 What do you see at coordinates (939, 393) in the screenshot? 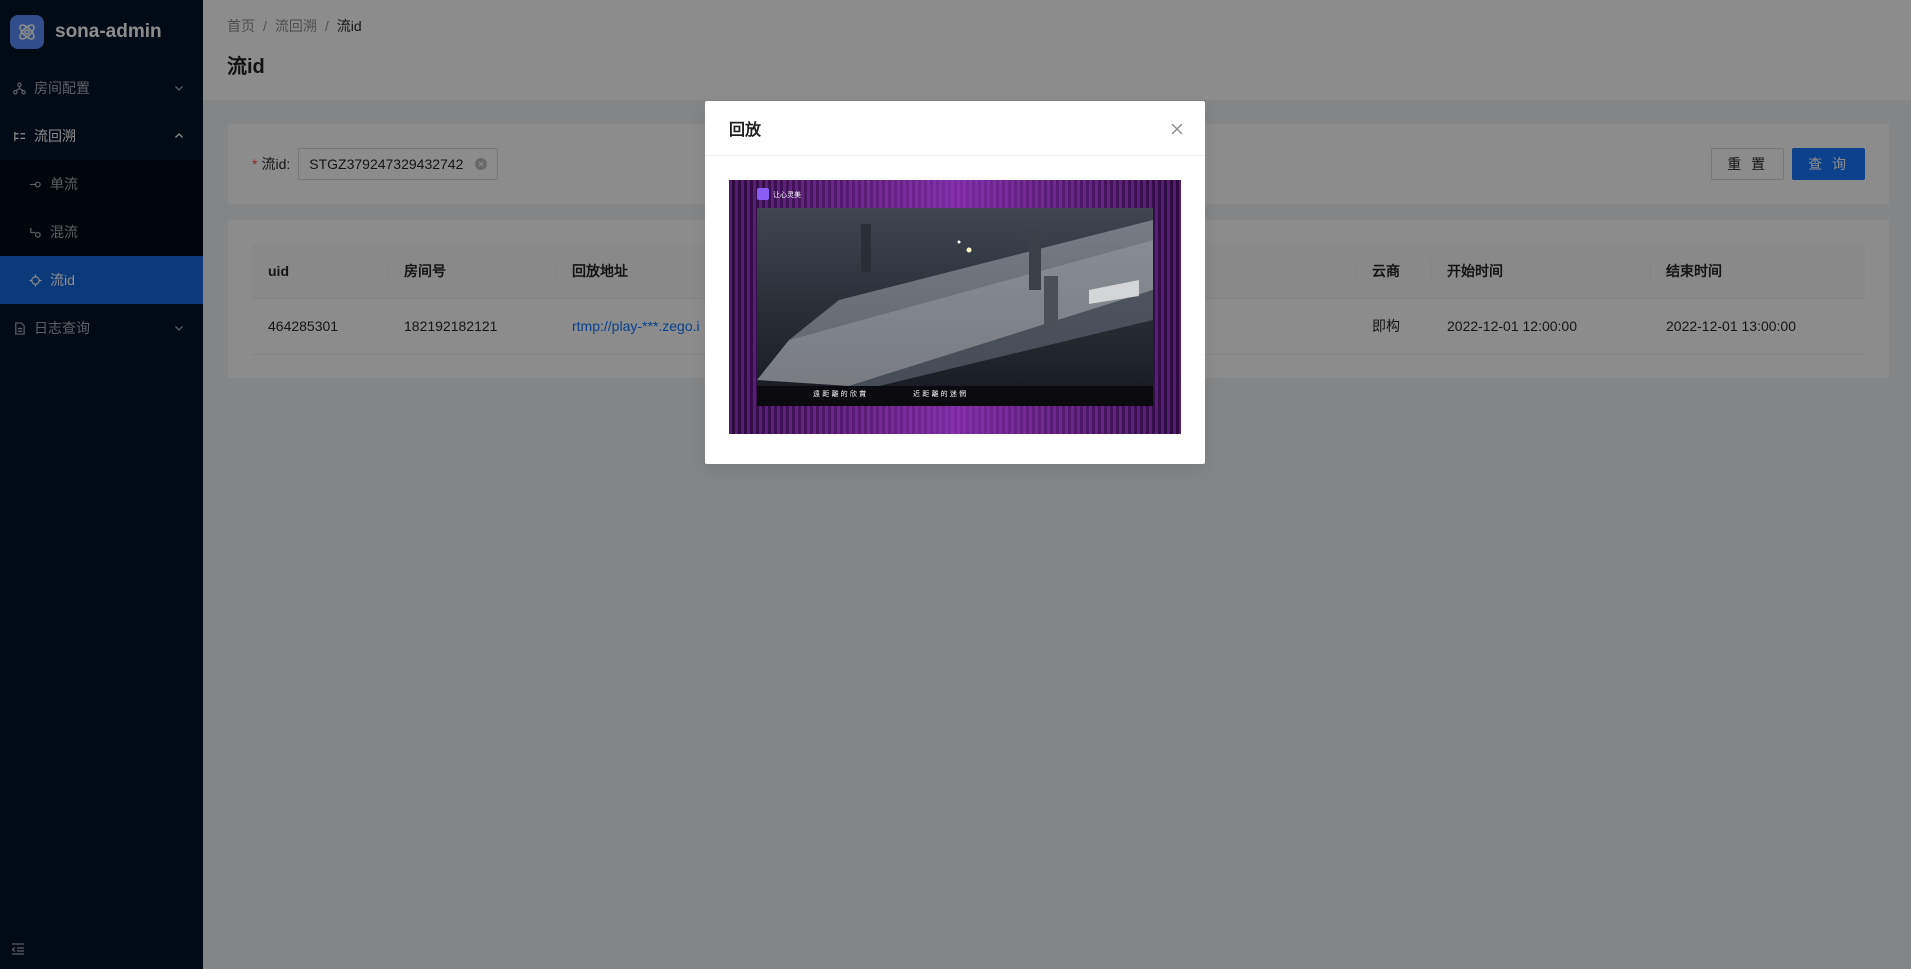
I see `video-subtitle-right: 近 距 離 的 迷 惘` at bounding box center [939, 393].